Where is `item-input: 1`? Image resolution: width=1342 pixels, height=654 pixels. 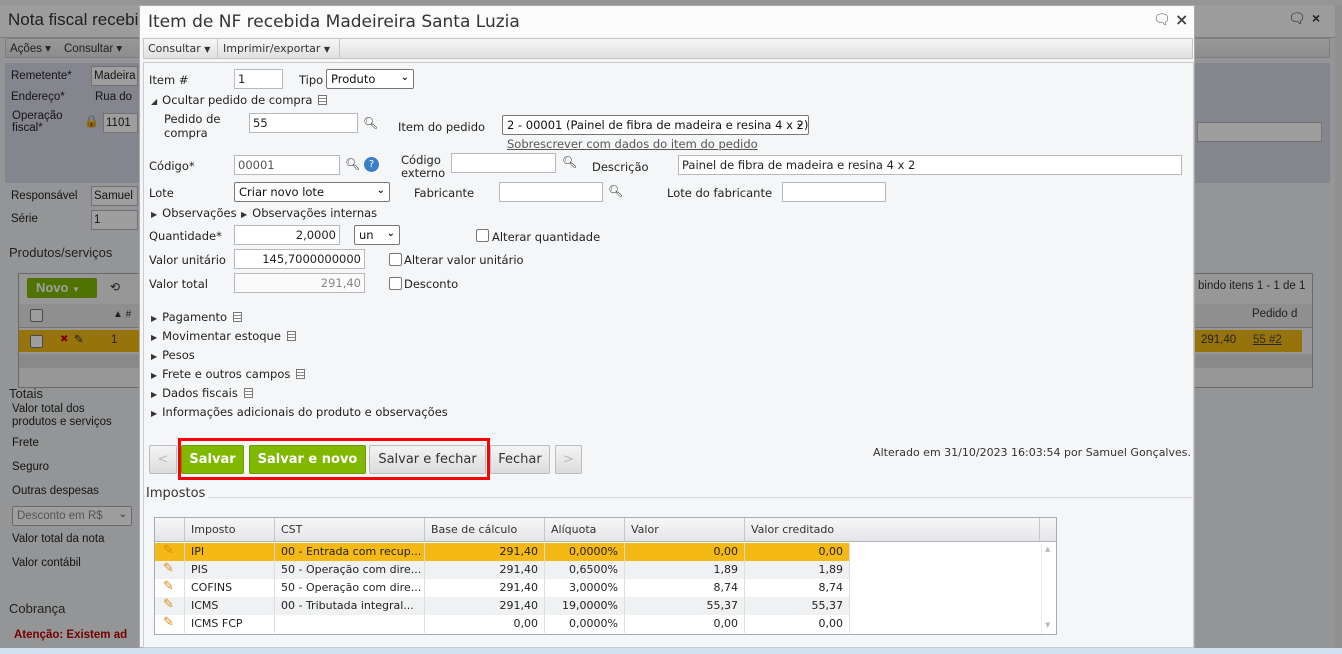
item-input: 1 is located at coordinates (258, 79).